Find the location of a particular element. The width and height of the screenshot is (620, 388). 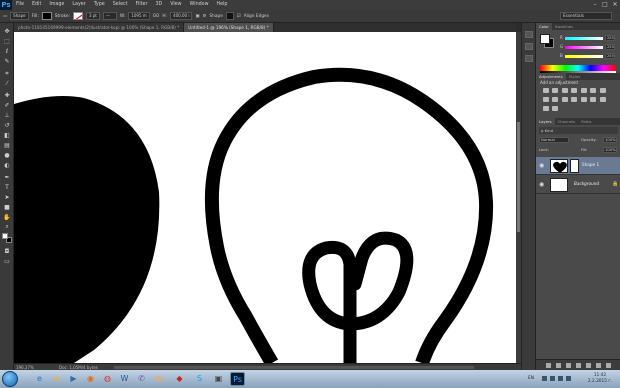

fill-field: 100% is located at coordinates (610, 150).